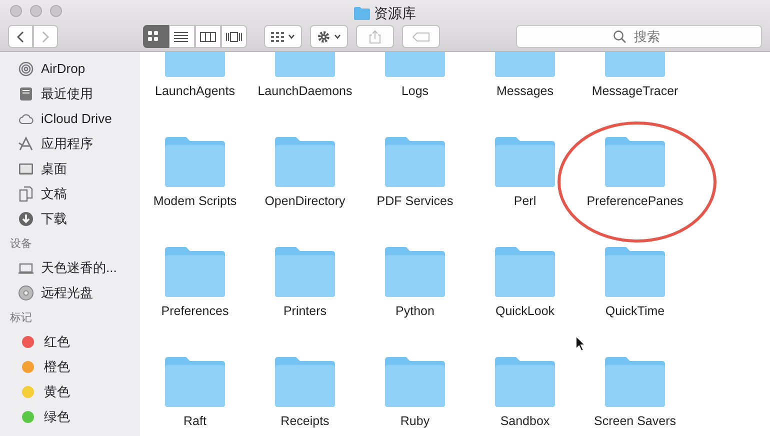  What do you see at coordinates (525, 201) in the screenshot?
I see `folder-name: Perl` at bounding box center [525, 201].